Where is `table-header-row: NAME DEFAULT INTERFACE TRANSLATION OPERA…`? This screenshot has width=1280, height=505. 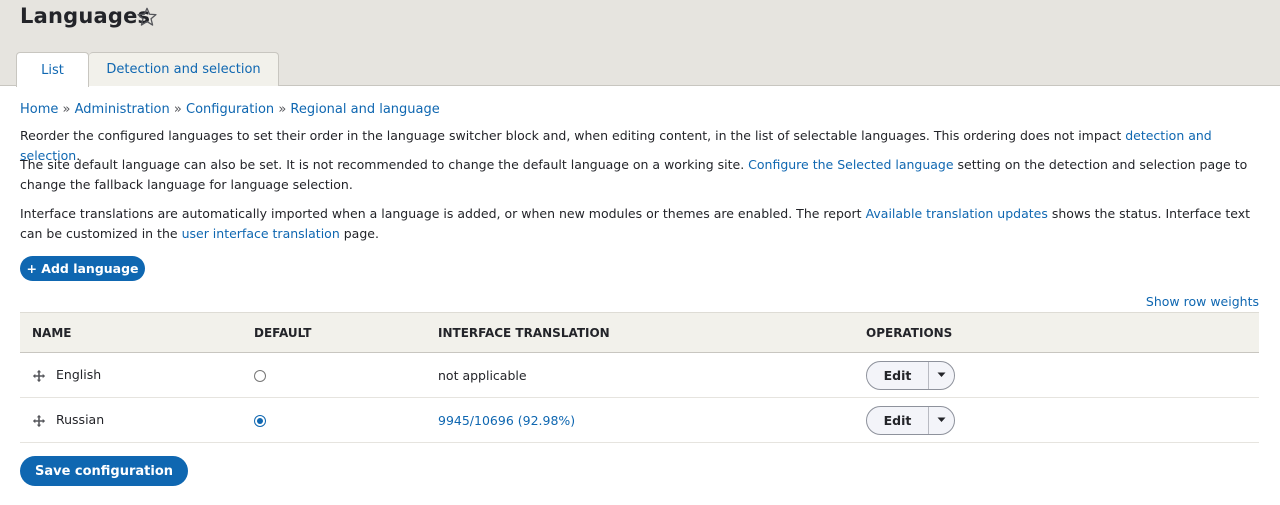 table-header-row: NAME DEFAULT INTERFACE TRANSLATION OPERA… is located at coordinates (639, 332).